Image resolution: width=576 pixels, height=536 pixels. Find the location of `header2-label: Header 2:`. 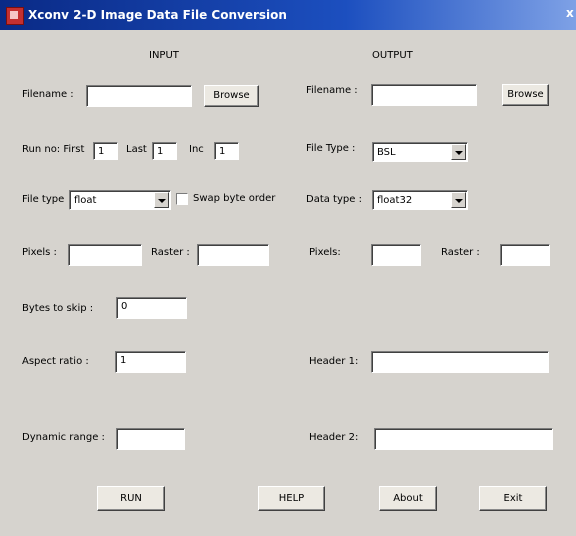

header2-label: Header 2: is located at coordinates (334, 437).